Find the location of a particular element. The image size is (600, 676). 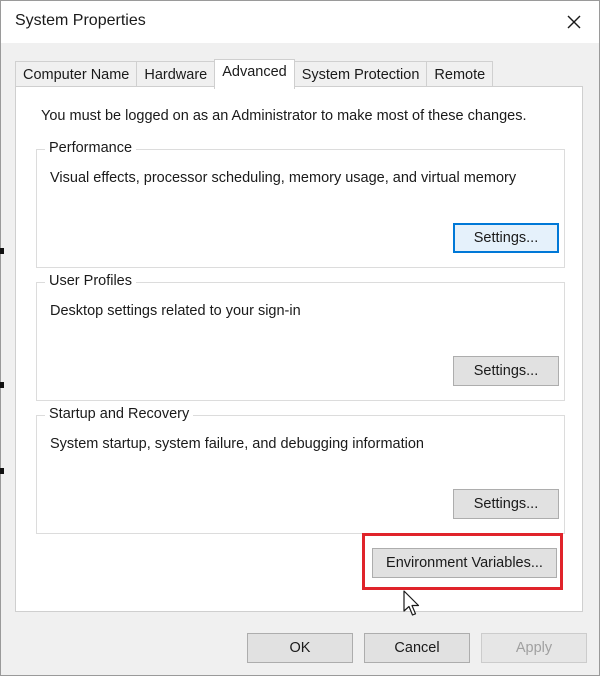

tab-system-protection: System Protection is located at coordinates (360, 74).